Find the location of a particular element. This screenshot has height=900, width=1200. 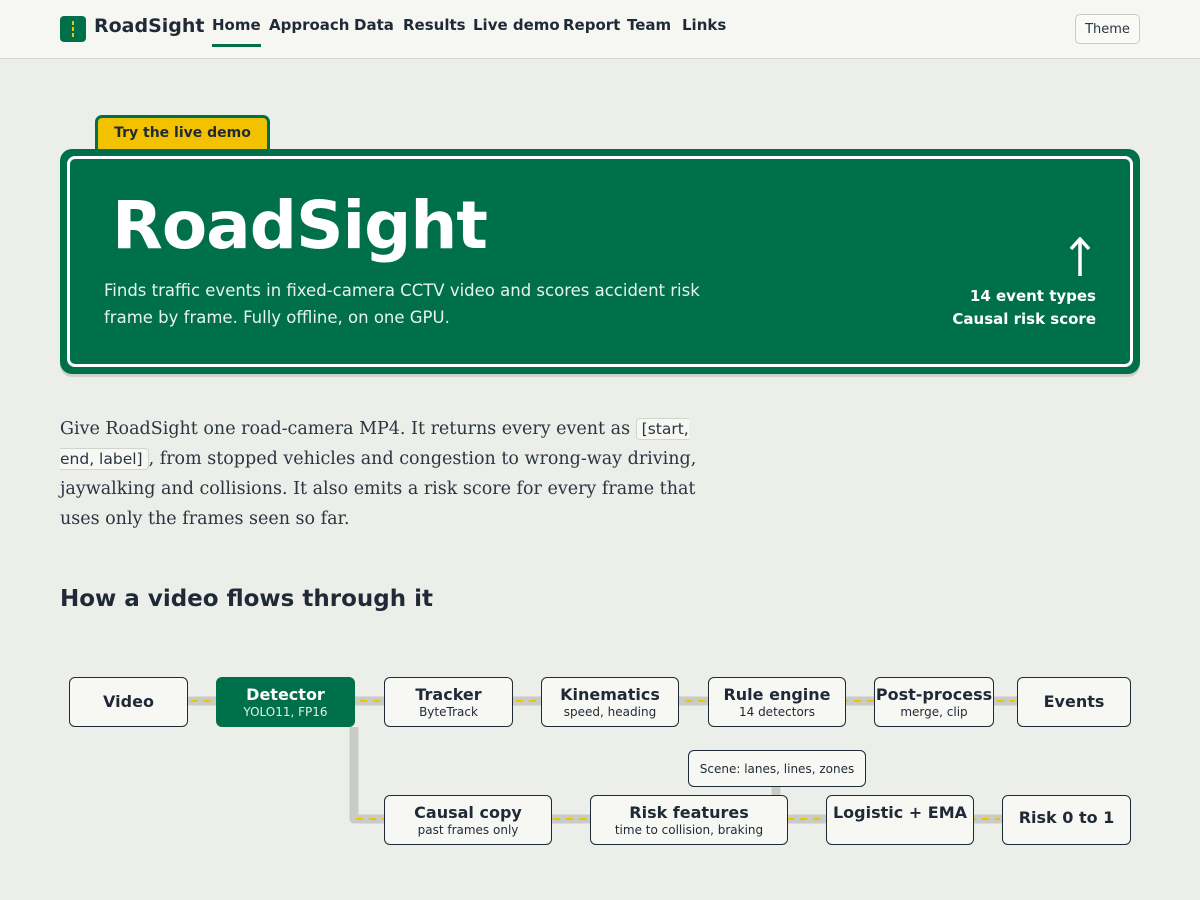

brand-name: RoadSight is located at coordinates (149, 26).